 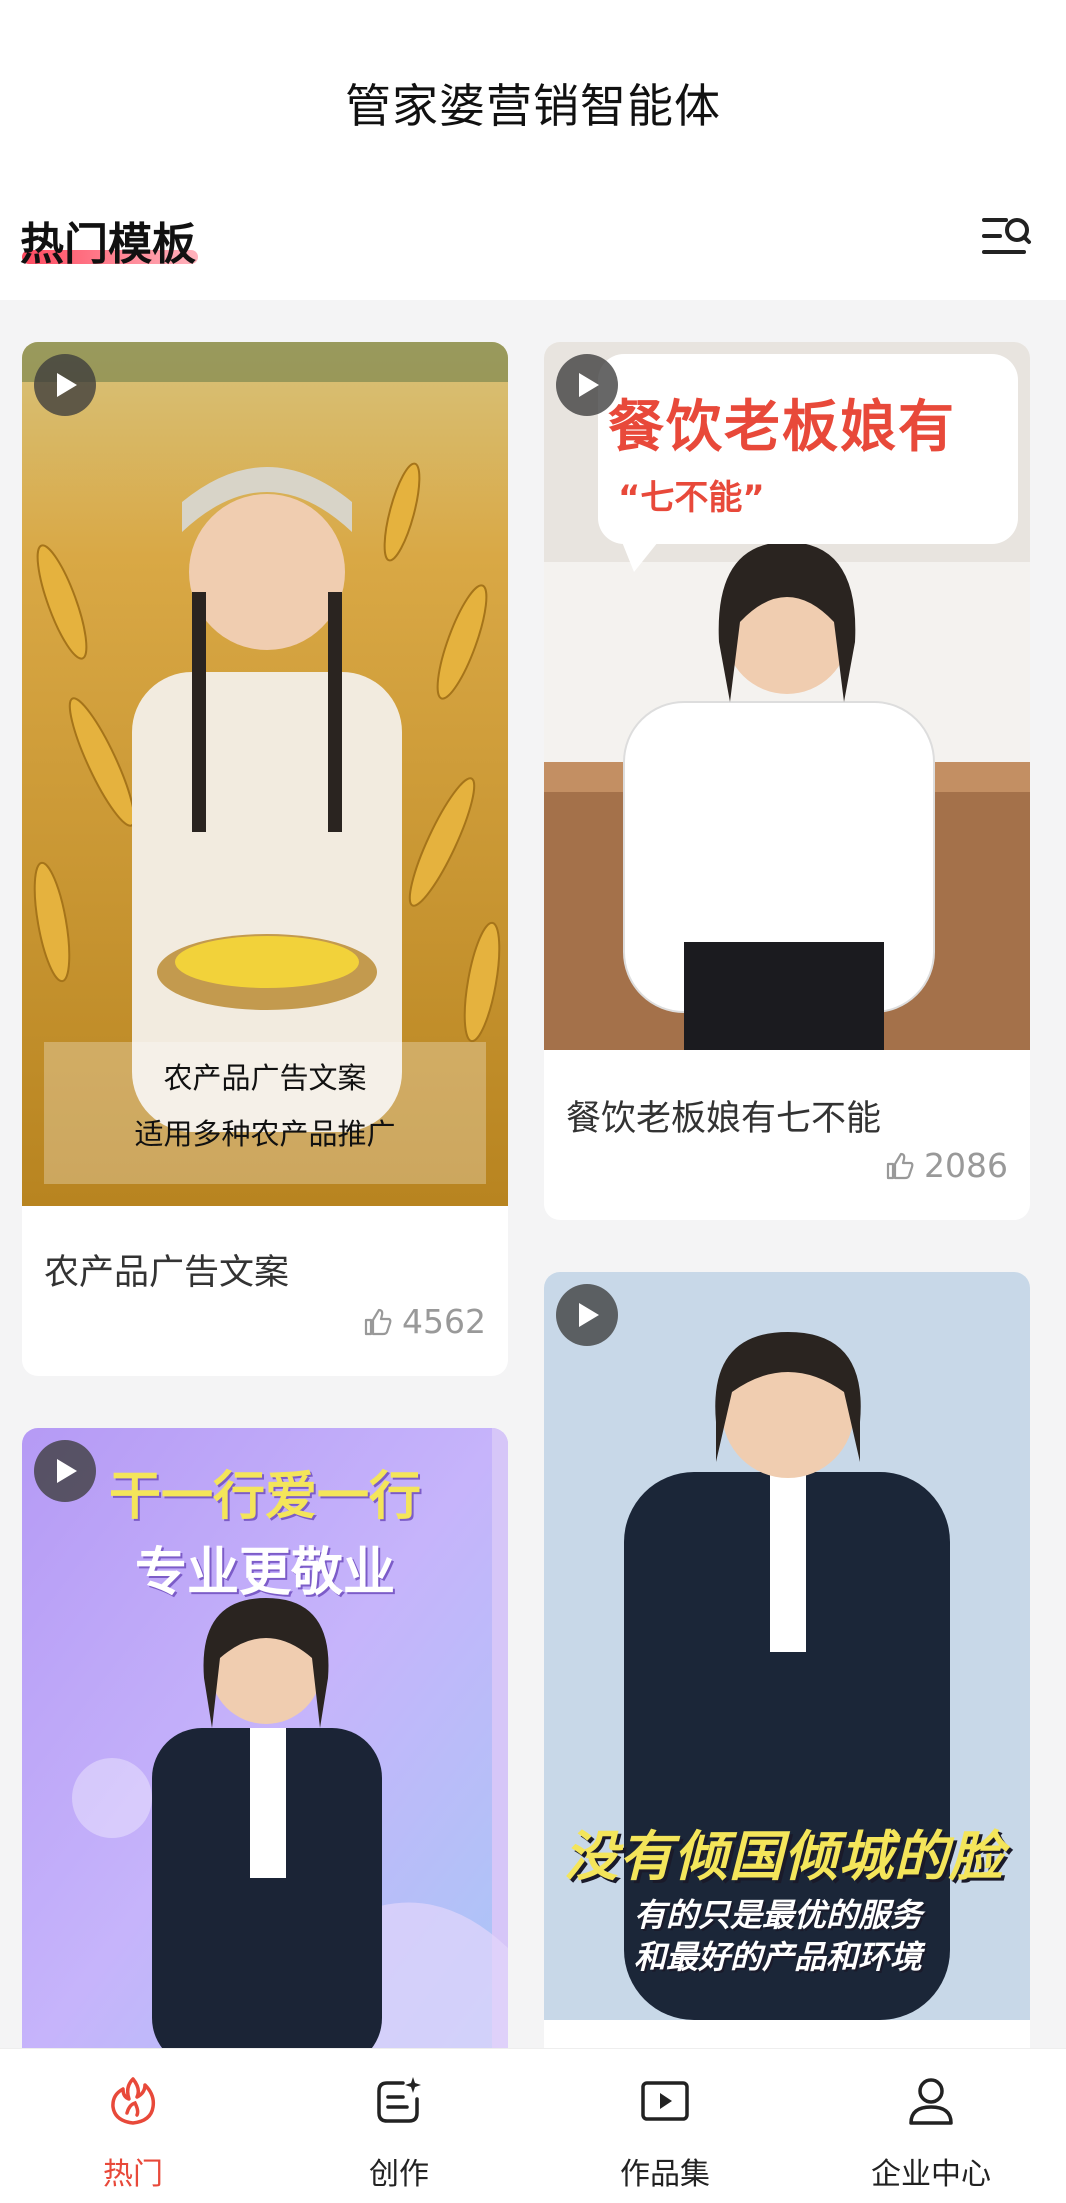 I want to click on nav-label: 作品集, so click(x=665, y=2174).